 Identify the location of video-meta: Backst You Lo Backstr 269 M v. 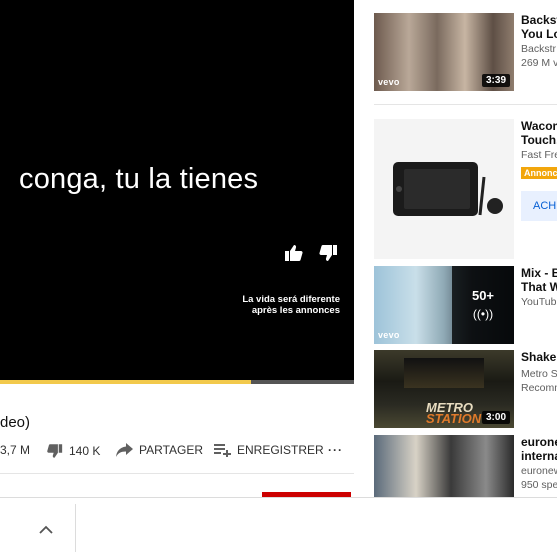
(539, 41).